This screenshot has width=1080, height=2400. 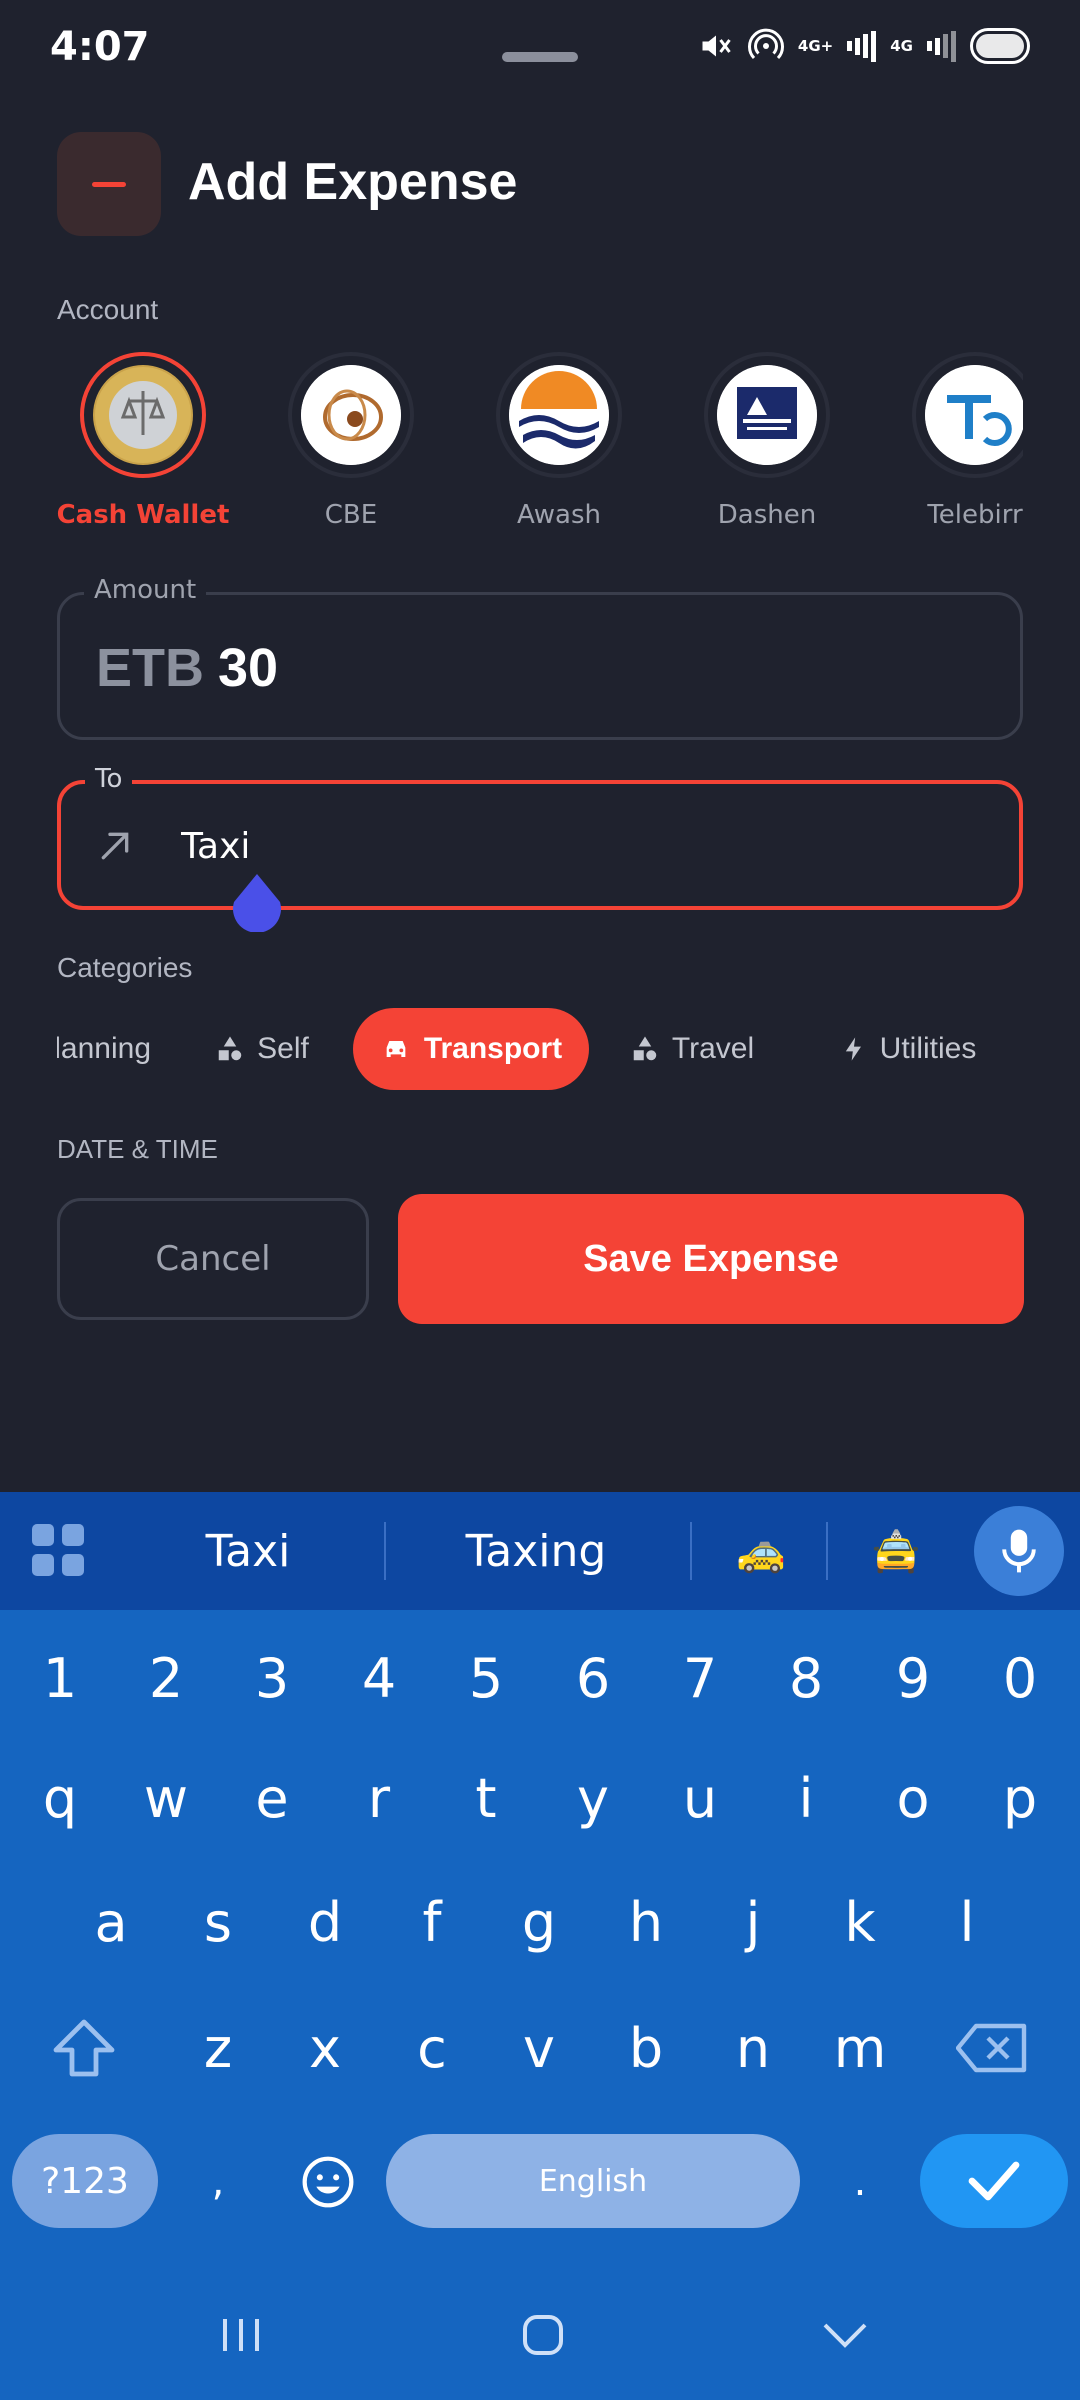 I want to click on key-z: z, so click(x=218, y=2048).